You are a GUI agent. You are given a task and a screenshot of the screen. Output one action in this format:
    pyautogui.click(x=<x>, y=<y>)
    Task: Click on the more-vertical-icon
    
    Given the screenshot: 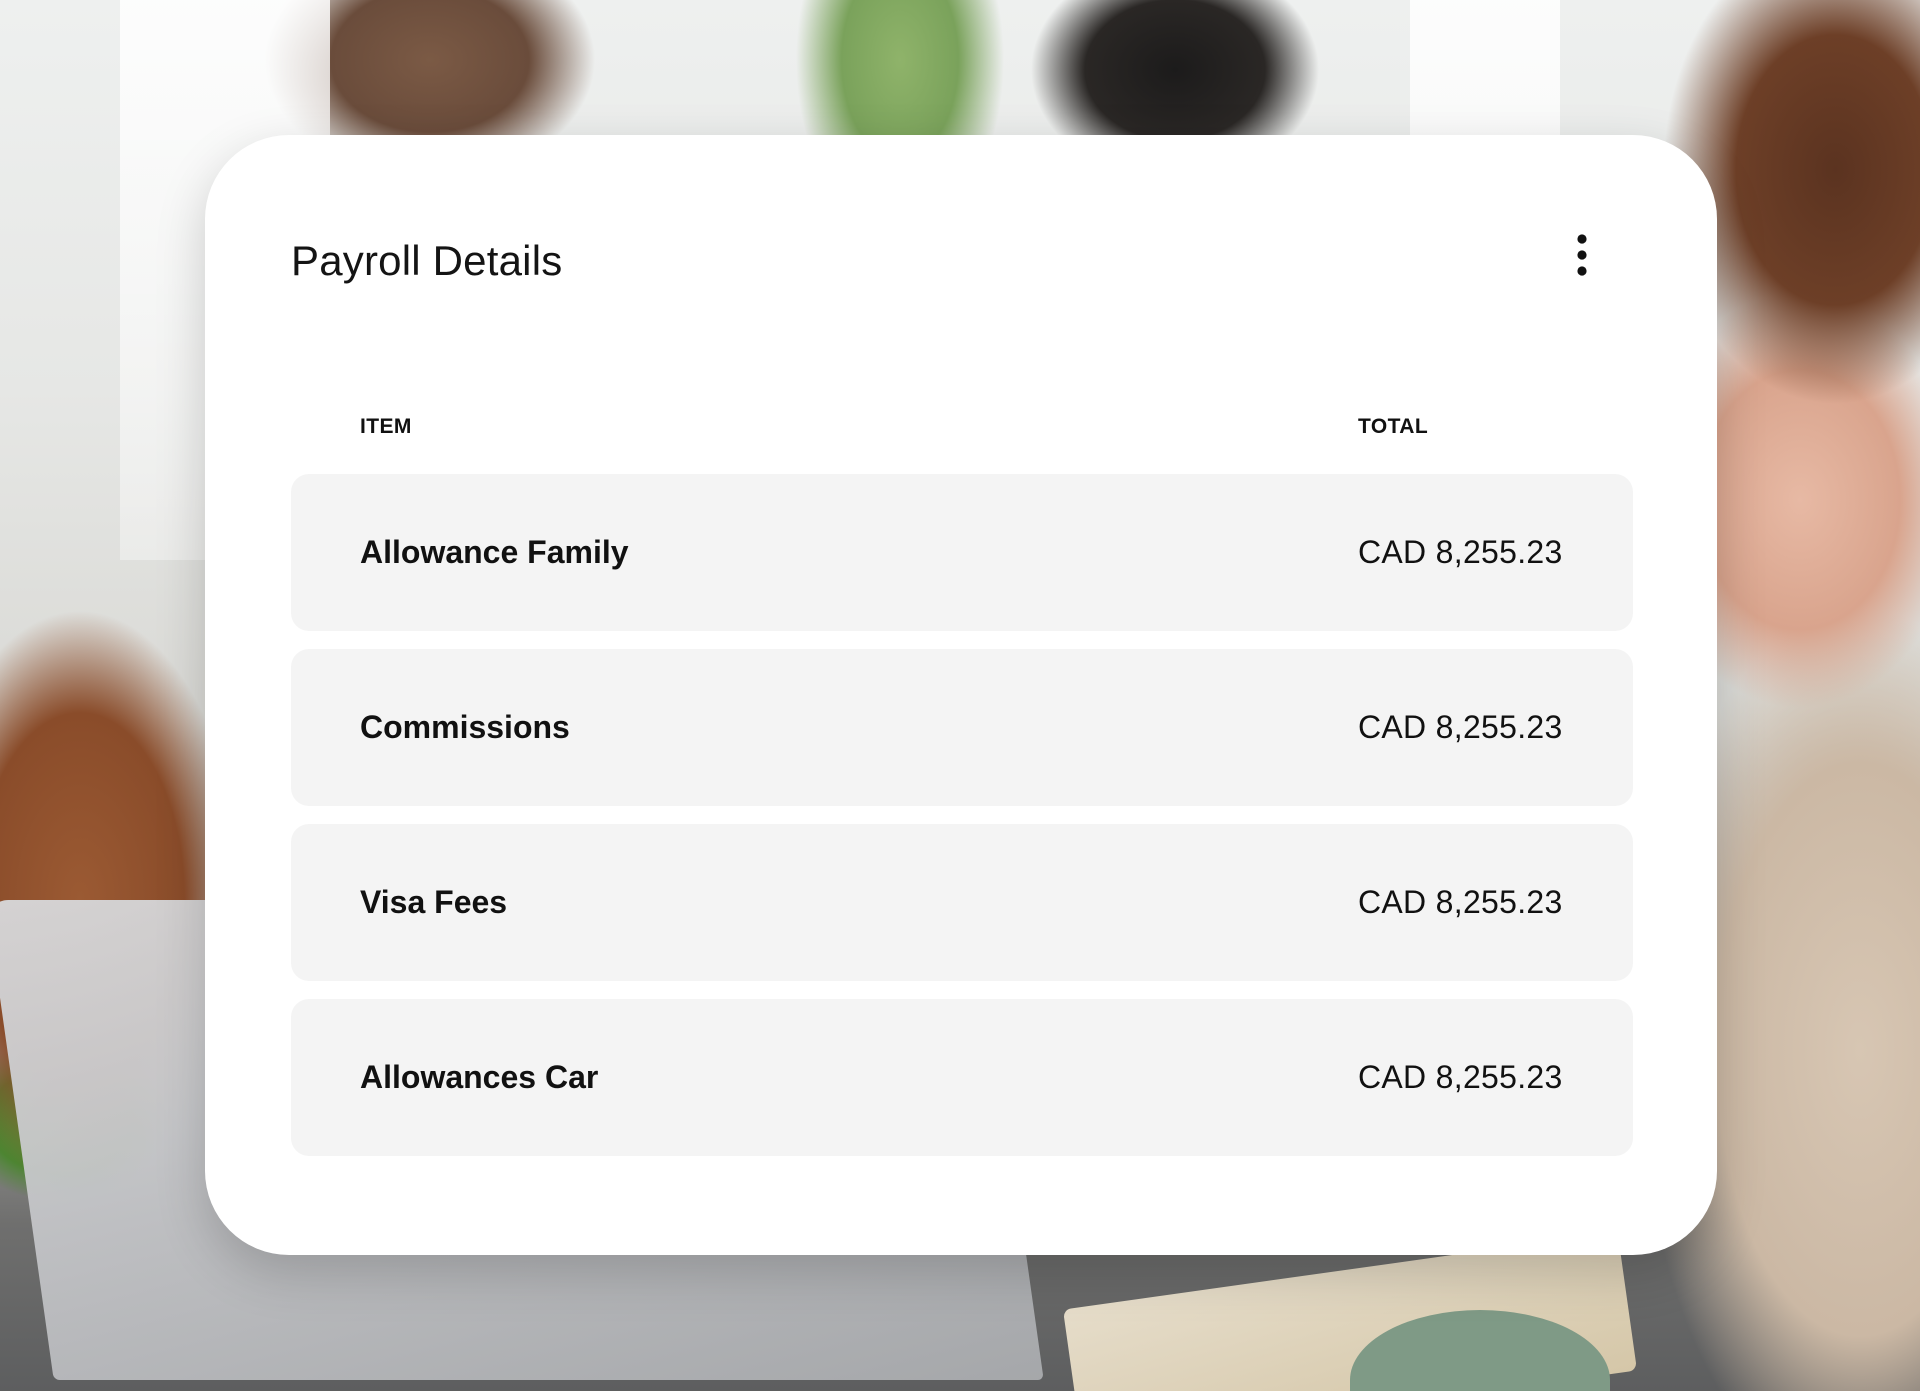 What is the action you would take?
    pyautogui.click(x=1582, y=255)
    